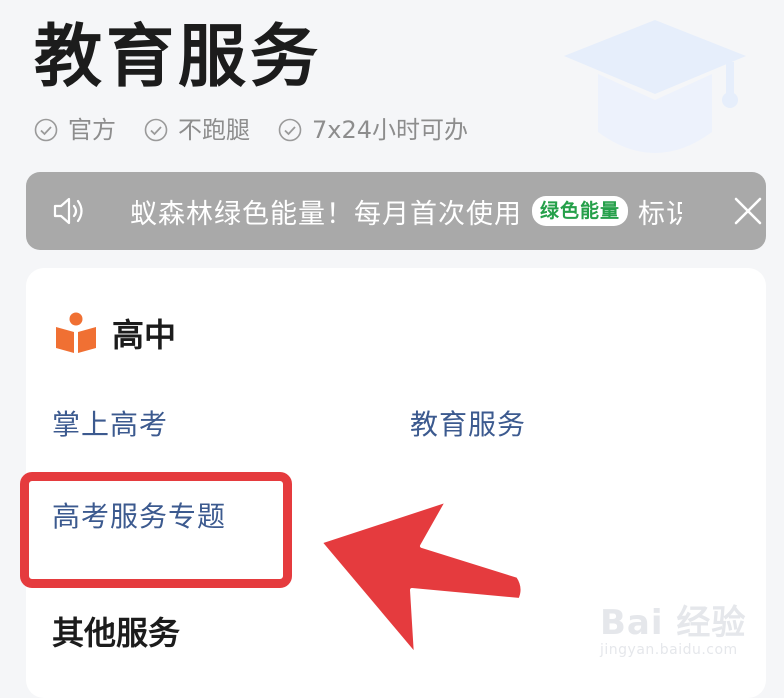  What do you see at coordinates (92, 130) in the screenshot?
I see `feature-label: 官方` at bounding box center [92, 130].